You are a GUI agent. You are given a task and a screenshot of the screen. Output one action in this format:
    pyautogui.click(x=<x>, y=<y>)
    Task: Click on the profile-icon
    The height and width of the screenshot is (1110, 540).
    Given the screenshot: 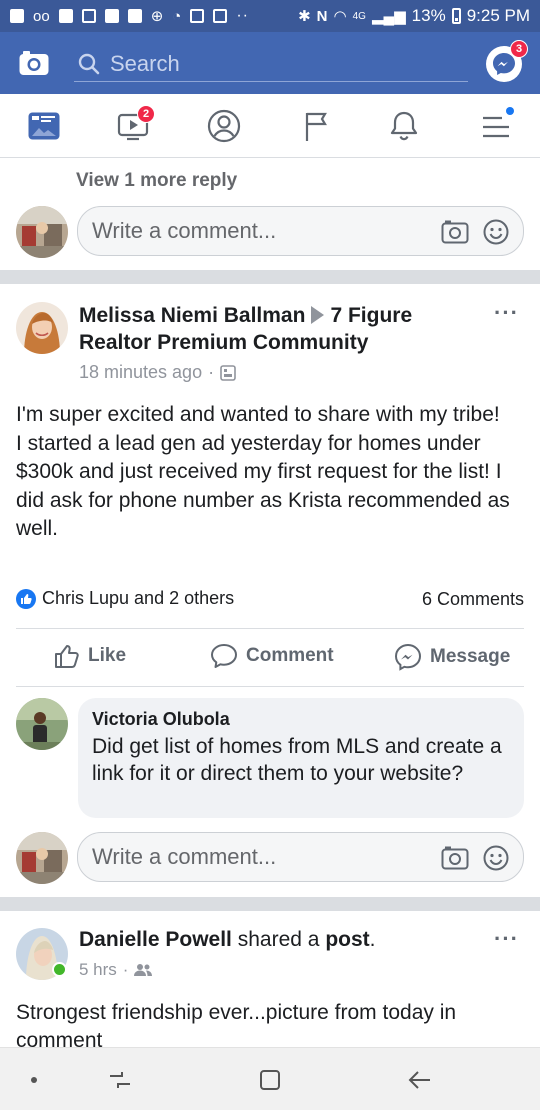 What is the action you would take?
    pyautogui.click(x=224, y=126)
    